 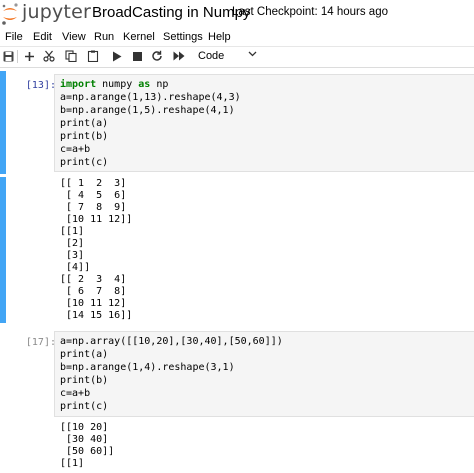 What do you see at coordinates (29, 56) in the screenshot?
I see `plus-icon` at bounding box center [29, 56].